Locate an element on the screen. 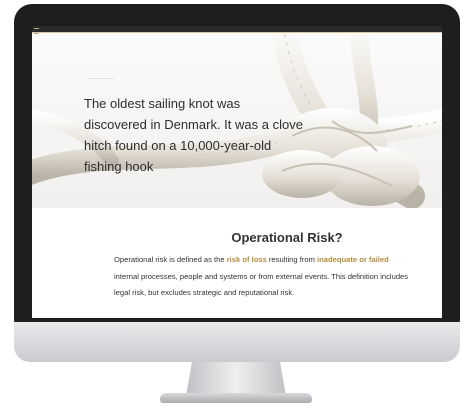 This screenshot has width=471, height=408. hero-divider is located at coordinates (101, 78).